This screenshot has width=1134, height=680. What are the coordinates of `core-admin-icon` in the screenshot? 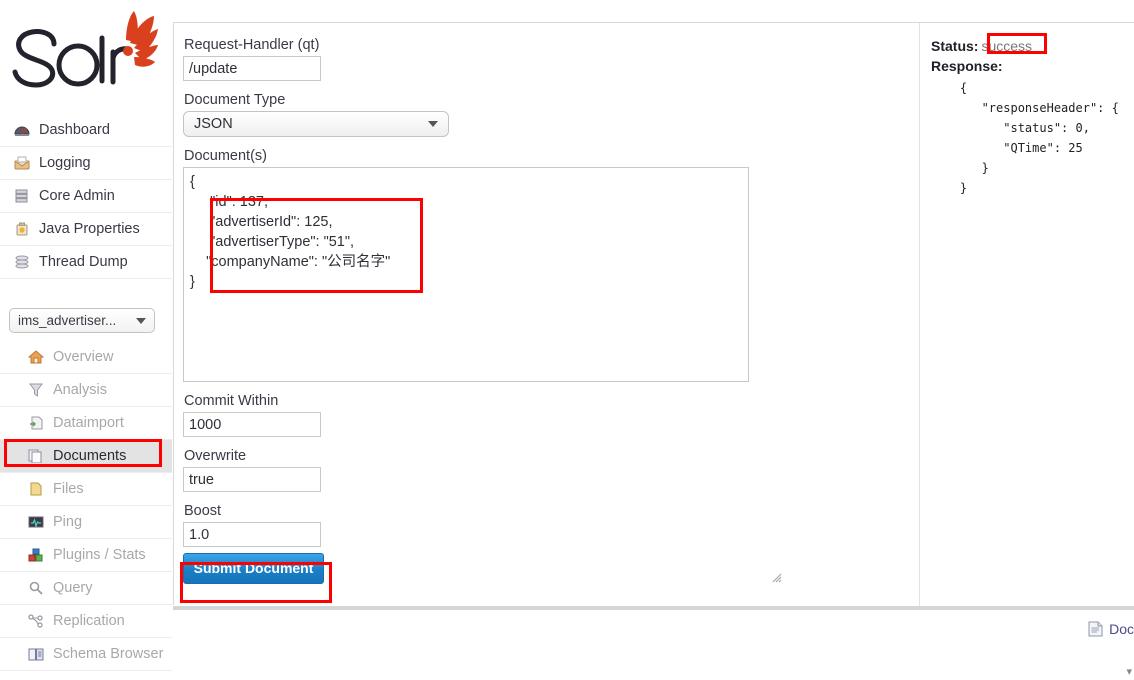 It's located at (22, 196).